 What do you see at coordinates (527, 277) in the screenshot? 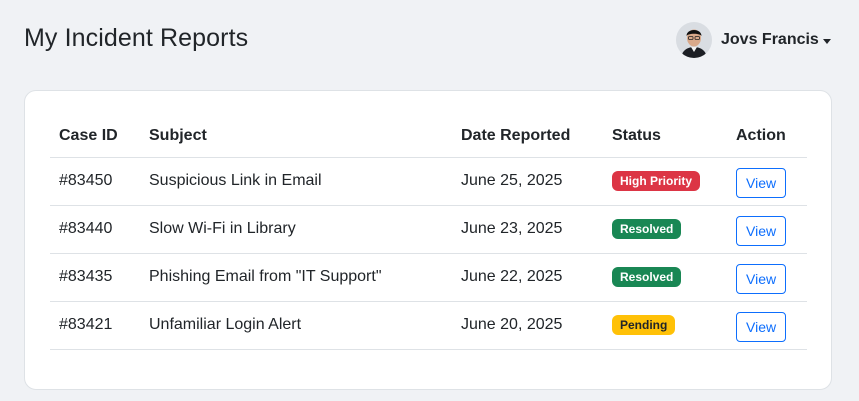
I see `date-cell: June 22, 2025` at bounding box center [527, 277].